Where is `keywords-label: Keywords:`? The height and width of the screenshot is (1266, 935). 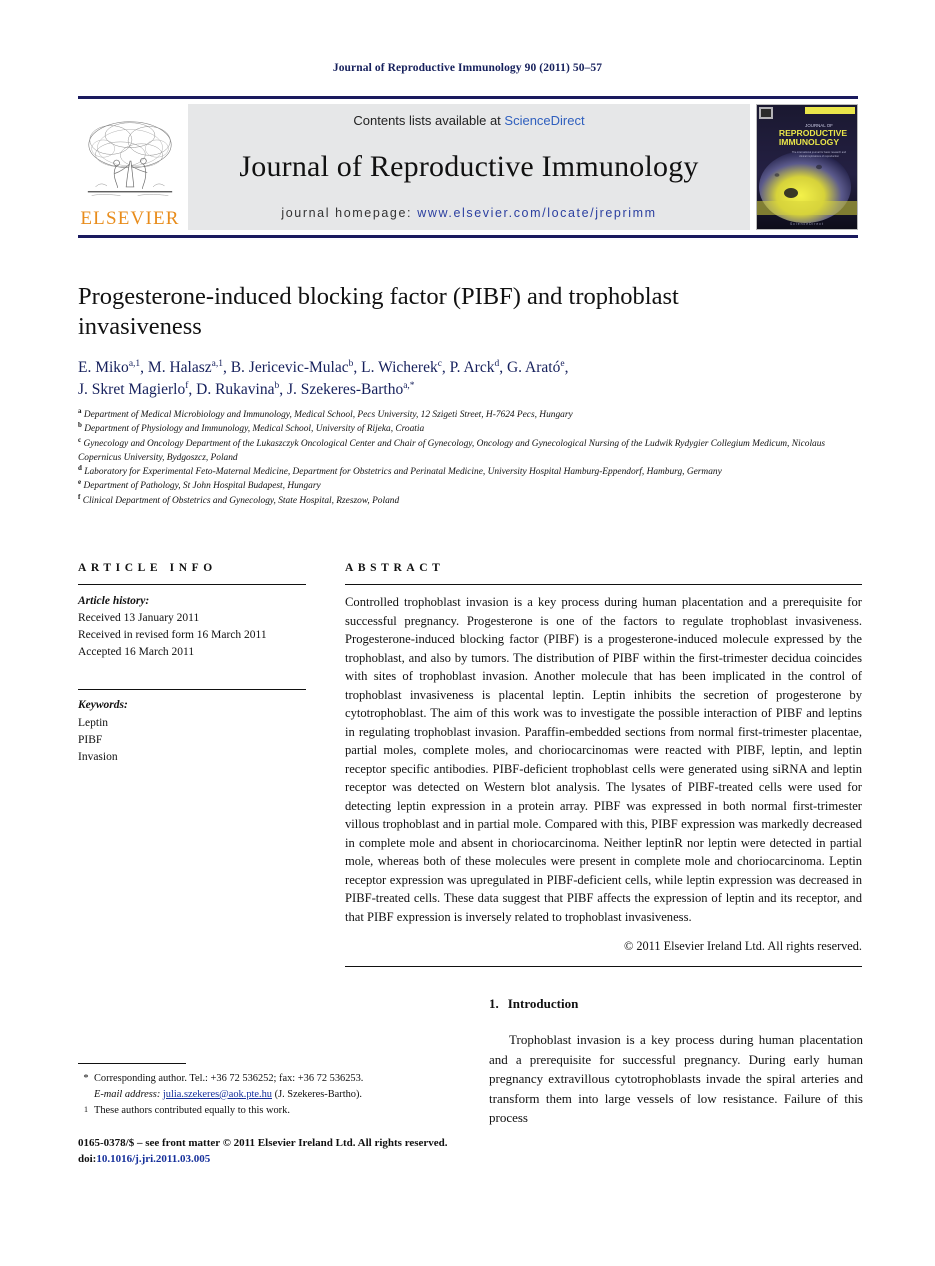 keywords-label: Keywords: is located at coordinates (103, 705).